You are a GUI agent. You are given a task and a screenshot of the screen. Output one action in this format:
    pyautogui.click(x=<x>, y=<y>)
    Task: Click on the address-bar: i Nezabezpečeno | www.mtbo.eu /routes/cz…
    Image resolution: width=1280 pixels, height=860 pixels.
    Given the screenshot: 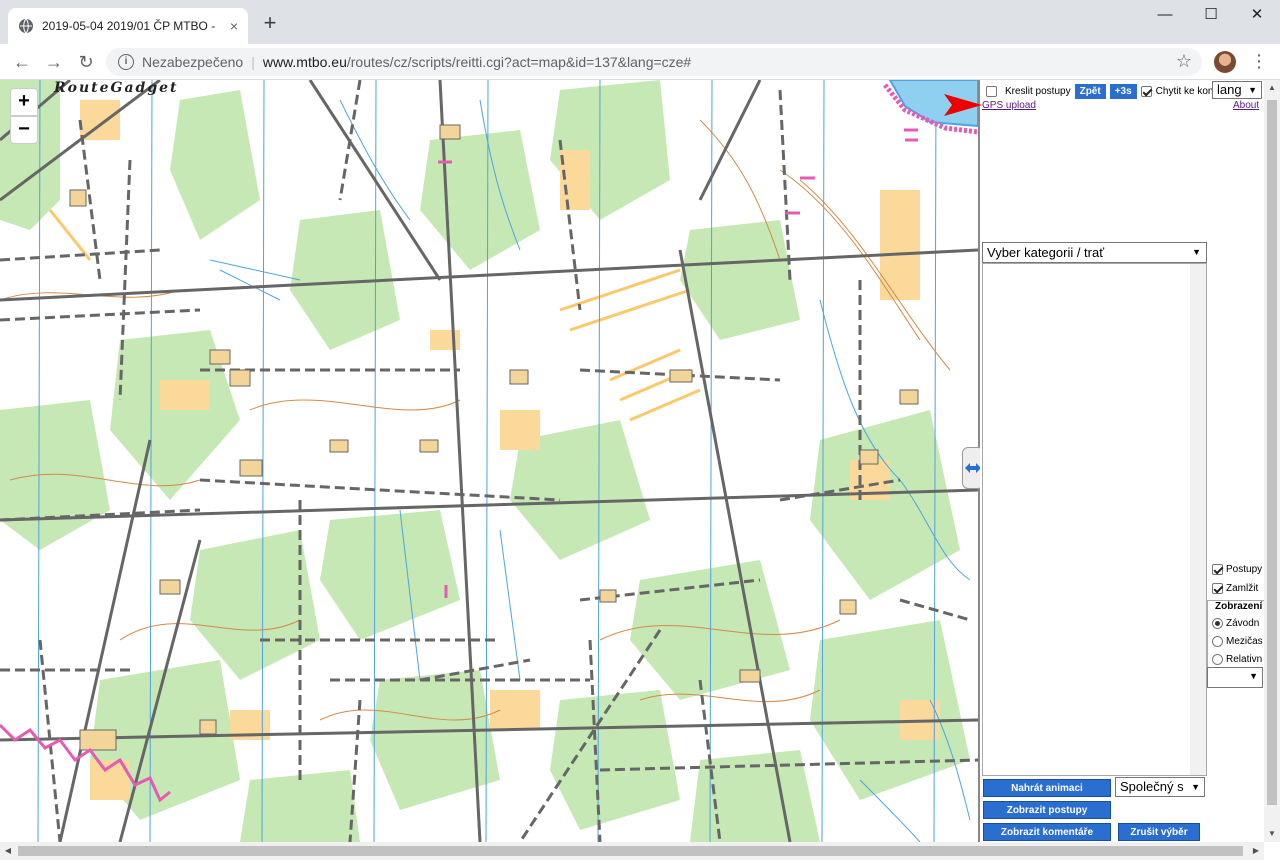 What is the action you would take?
    pyautogui.click(x=654, y=62)
    